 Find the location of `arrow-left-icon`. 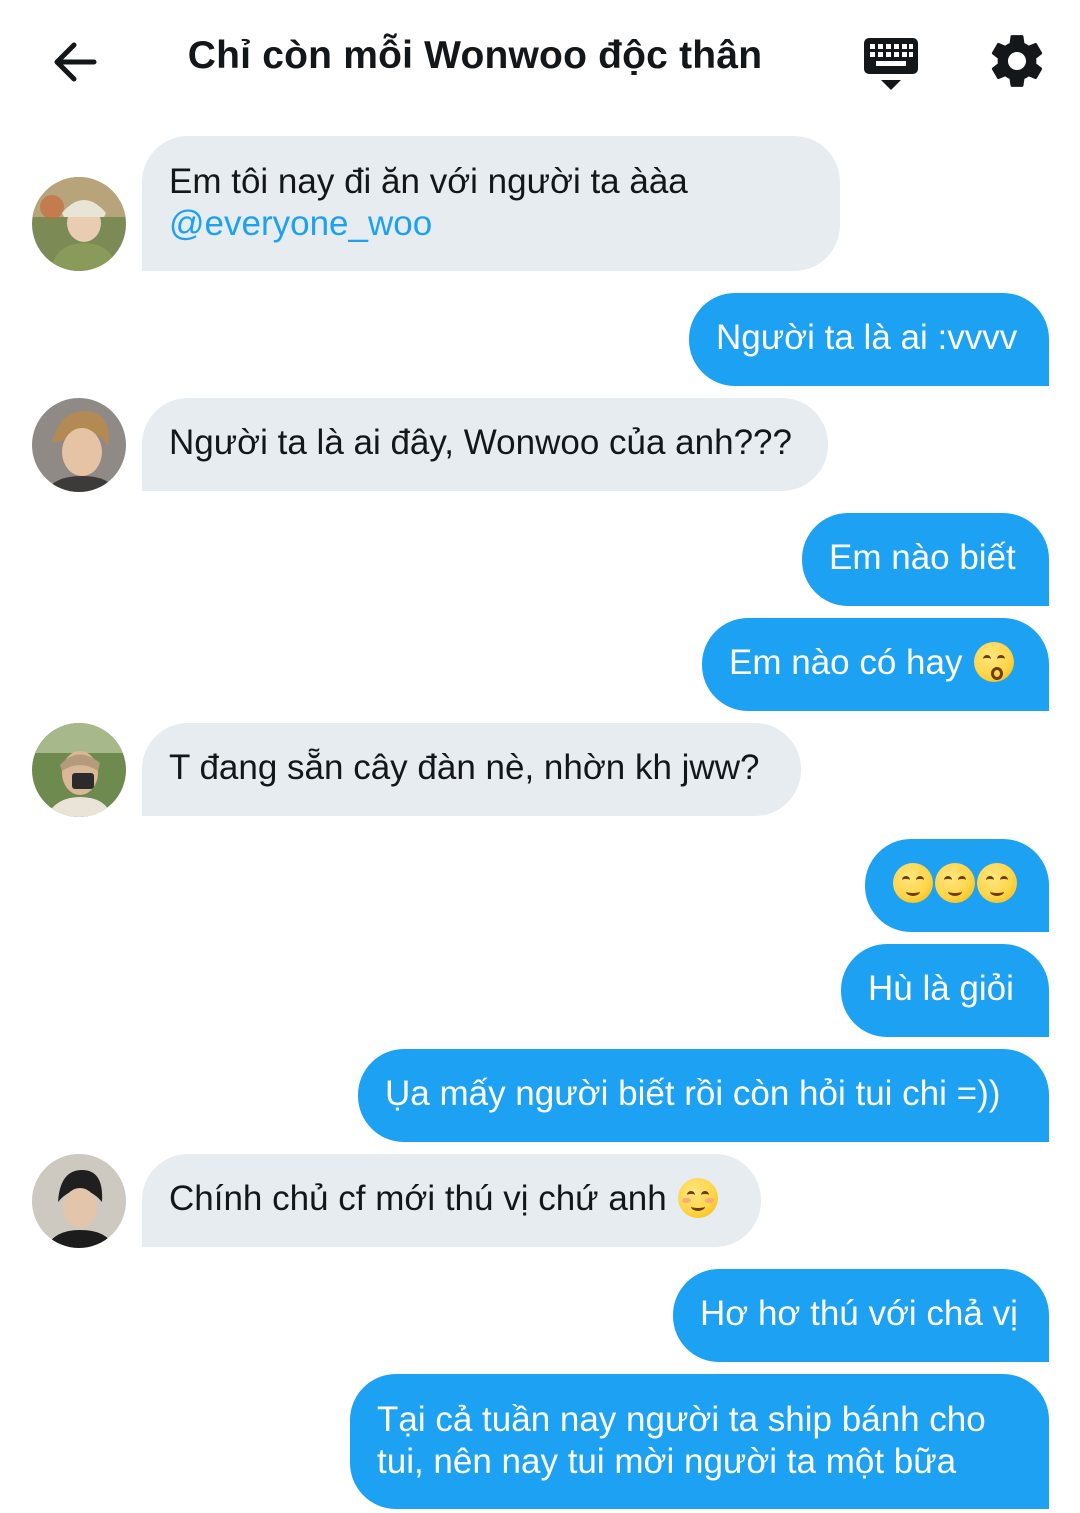

arrow-left-icon is located at coordinates (75, 62).